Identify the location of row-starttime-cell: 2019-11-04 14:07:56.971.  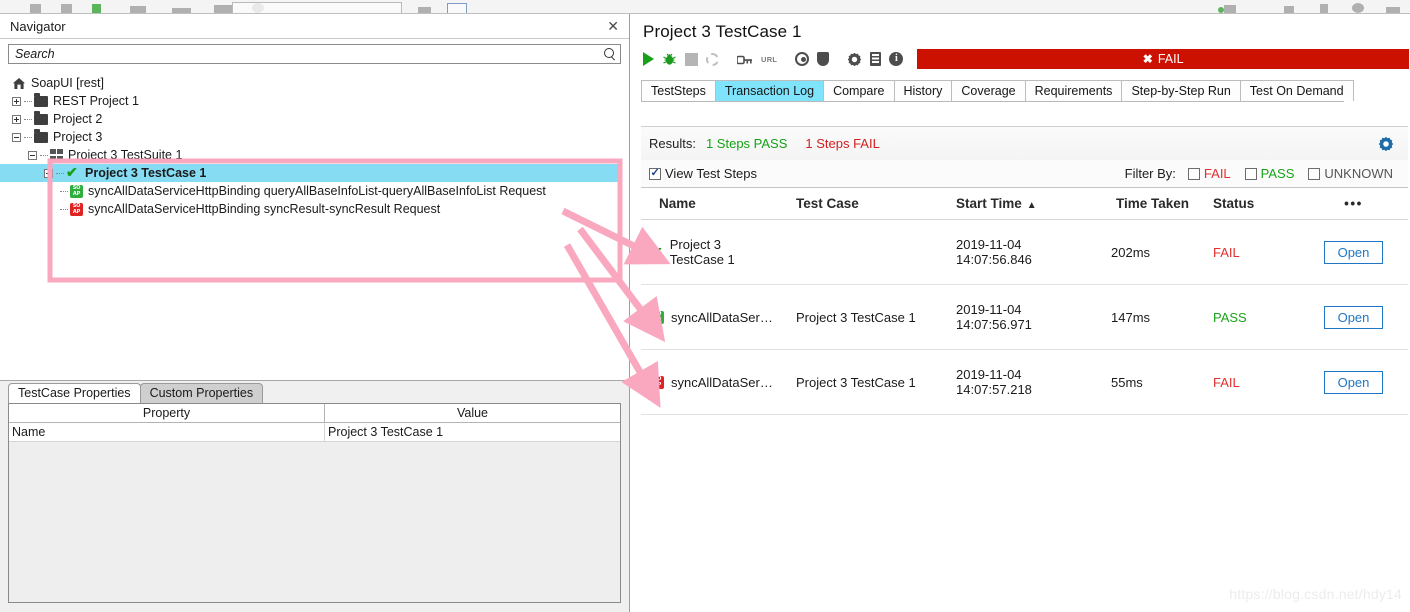
(994, 317).